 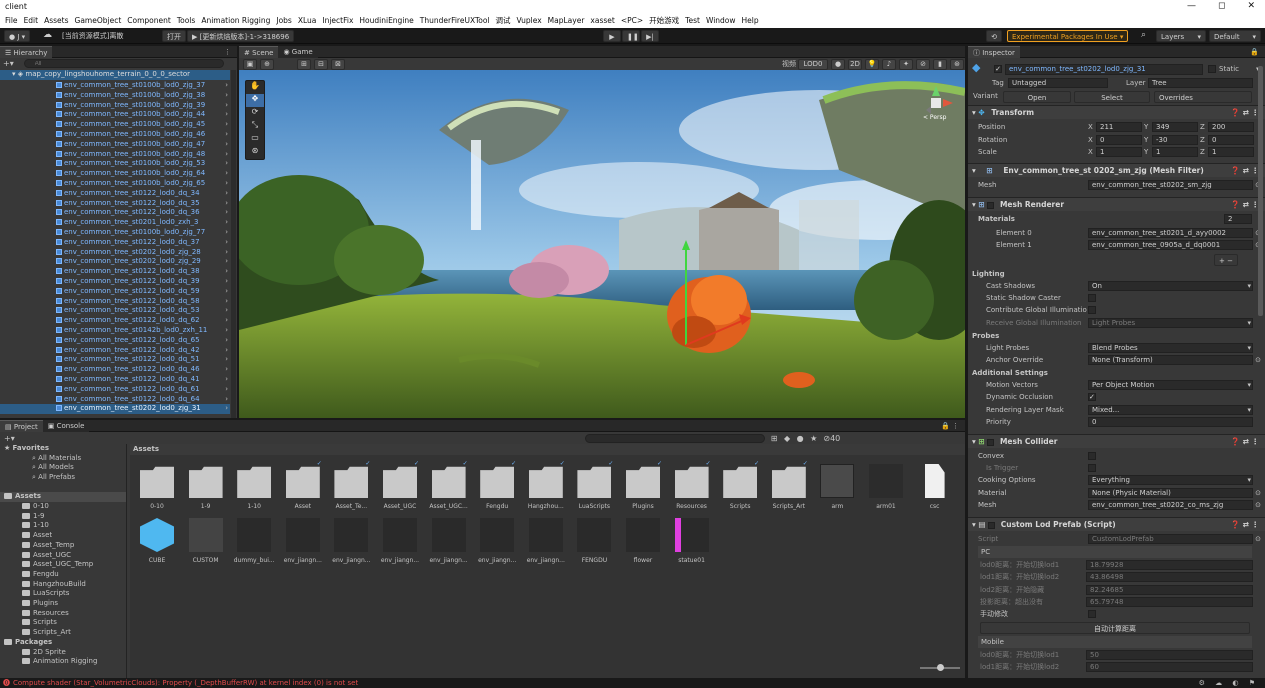 What do you see at coordinates (1170, 185) in the screenshot?
I see `mesh-field: env_common_tree_st0202_sm_zjg` at bounding box center [1170, 185].